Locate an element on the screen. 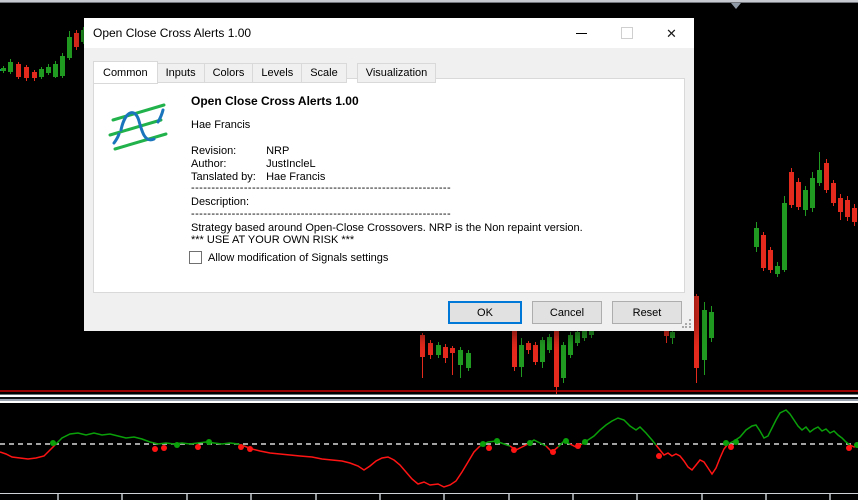 This screenshot has width=858, height=500. field-revision-label: Revision: is located at coordinates (214, 151).